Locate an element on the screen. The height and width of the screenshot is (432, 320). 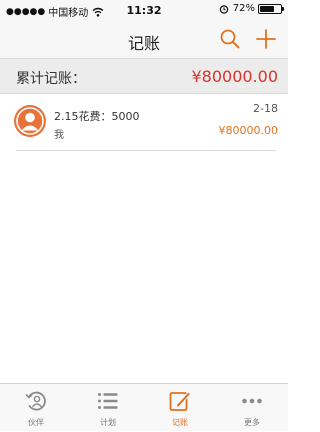
tab-more: 更多 is located at coordinates (252, 408).